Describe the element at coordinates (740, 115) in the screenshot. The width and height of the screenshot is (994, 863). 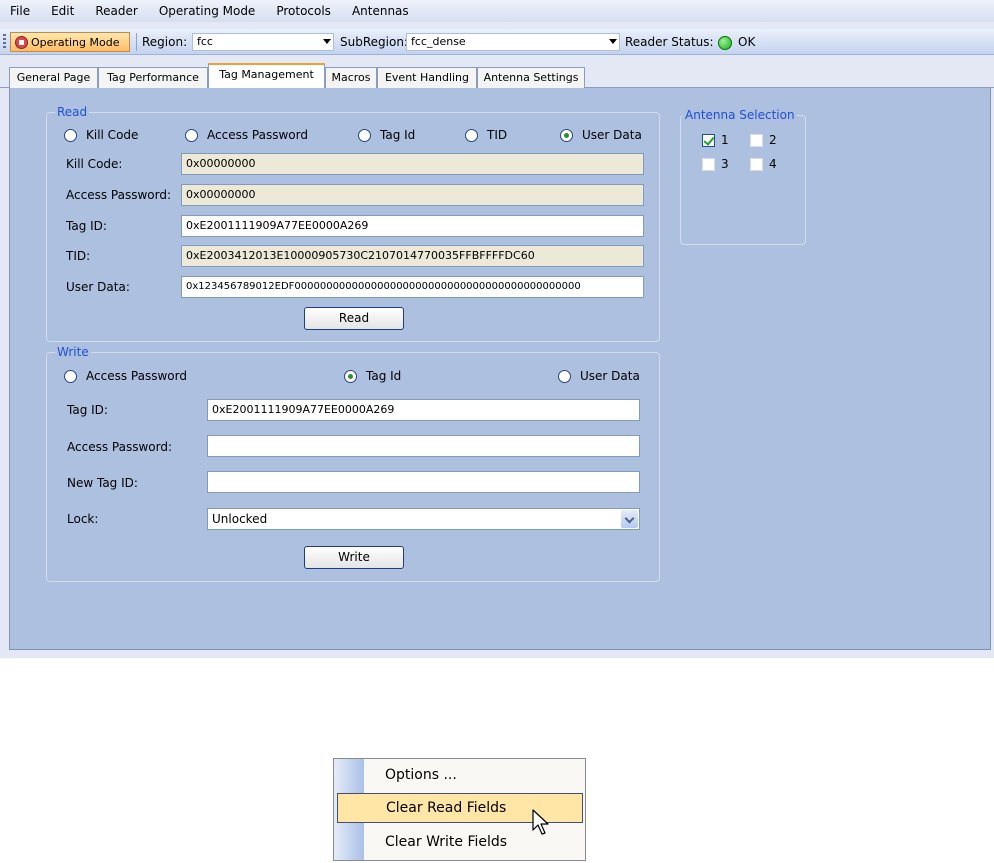
I see `antenna-selection-title: Antenna Selection` at that location.